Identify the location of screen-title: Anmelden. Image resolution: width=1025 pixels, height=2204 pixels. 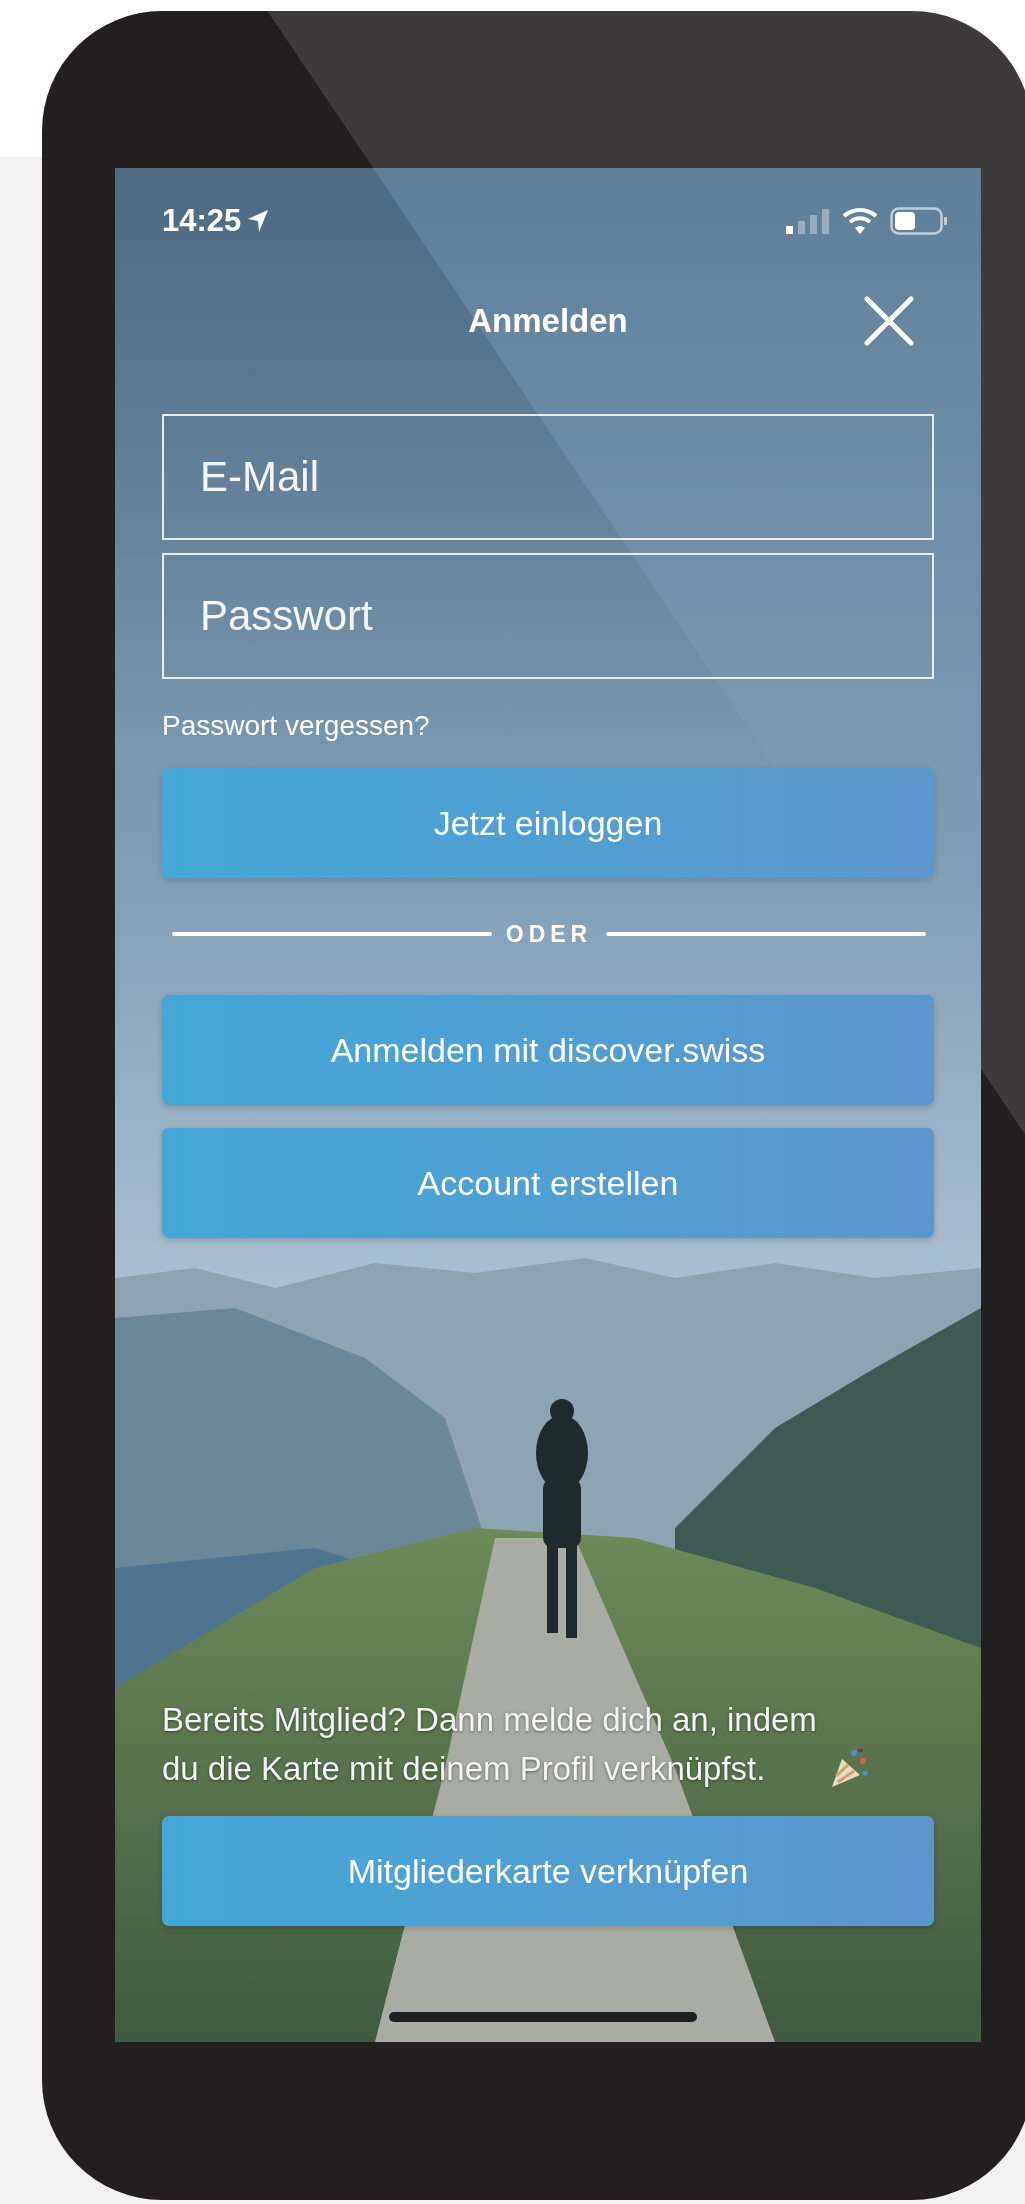
(548, 321).